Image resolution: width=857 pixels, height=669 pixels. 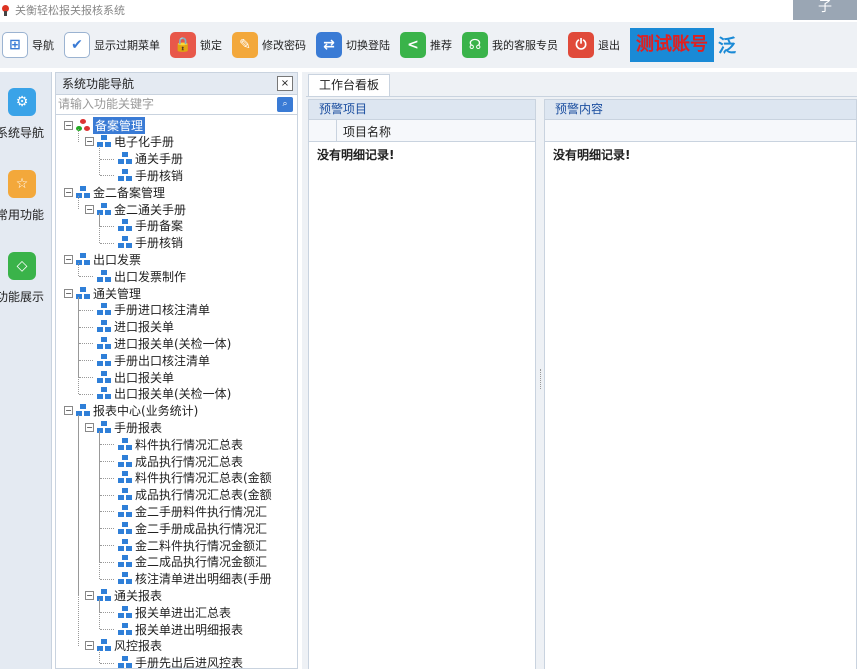 I want to click on tree-node-label: 金二通关手册, so click(x=150, y=209).